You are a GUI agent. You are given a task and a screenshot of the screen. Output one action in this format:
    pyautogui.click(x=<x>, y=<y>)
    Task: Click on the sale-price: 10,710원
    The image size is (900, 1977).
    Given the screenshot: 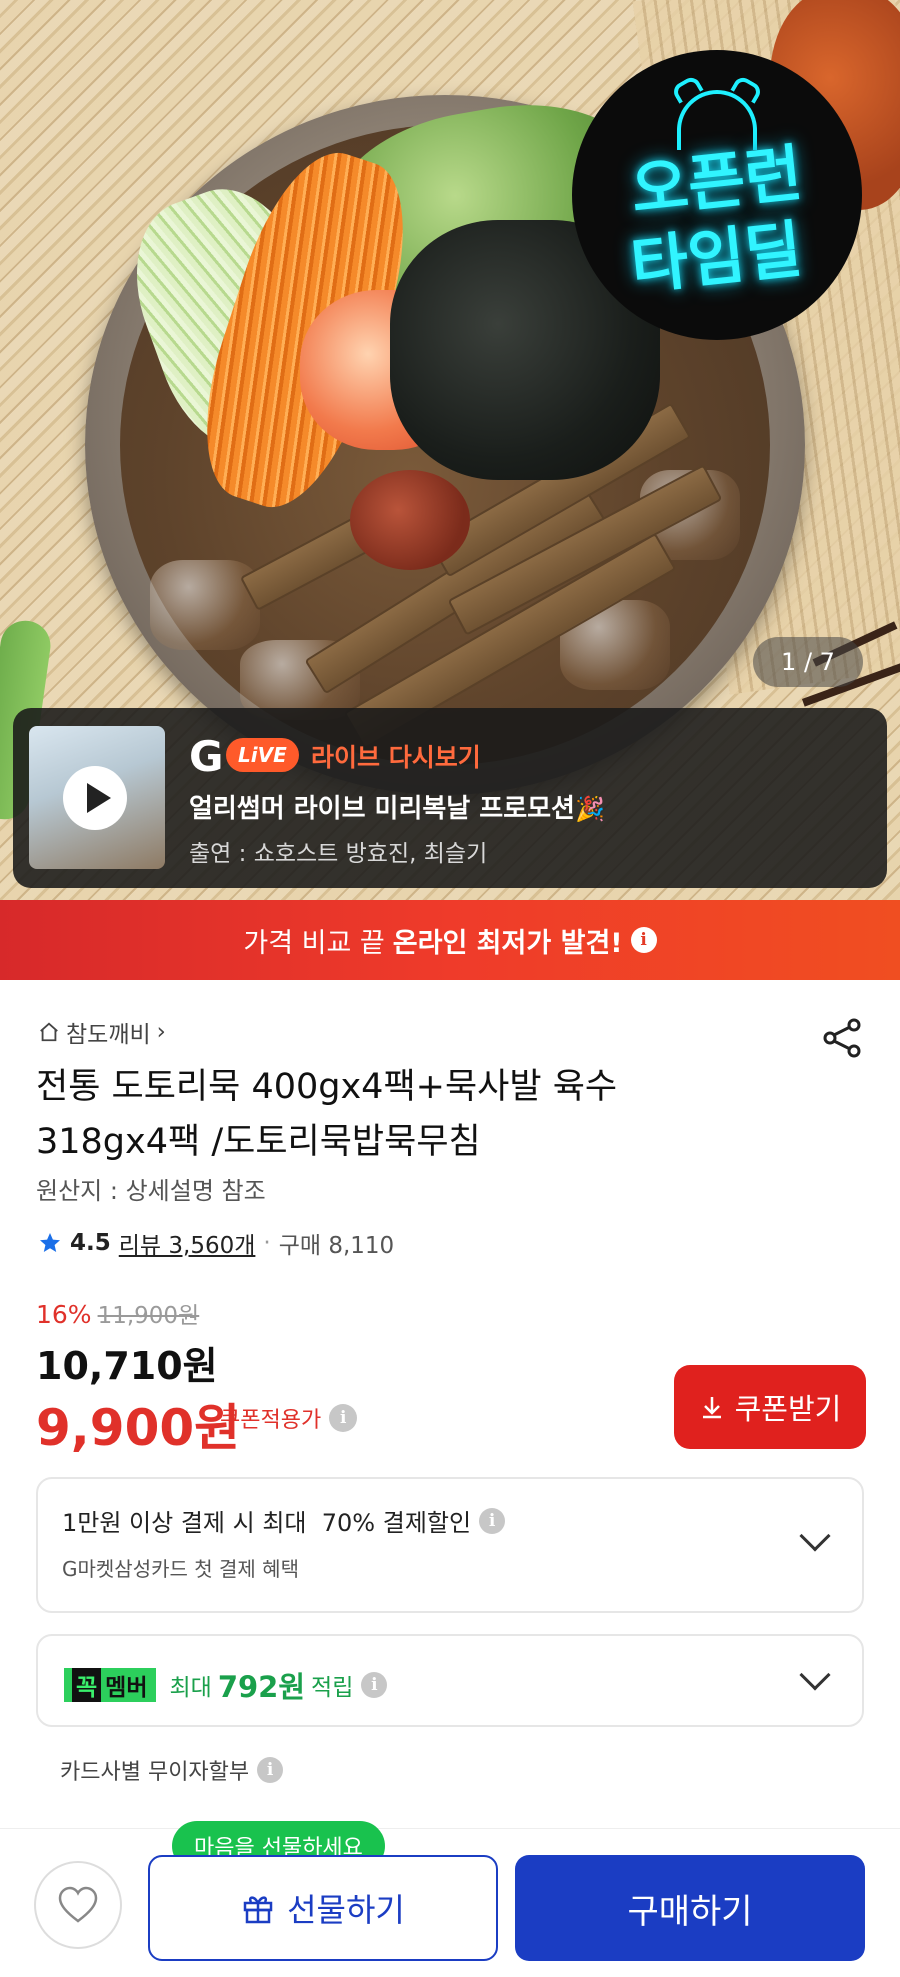 What is the action you would take?
    pyautogui.click(x=127, y=1366)
    